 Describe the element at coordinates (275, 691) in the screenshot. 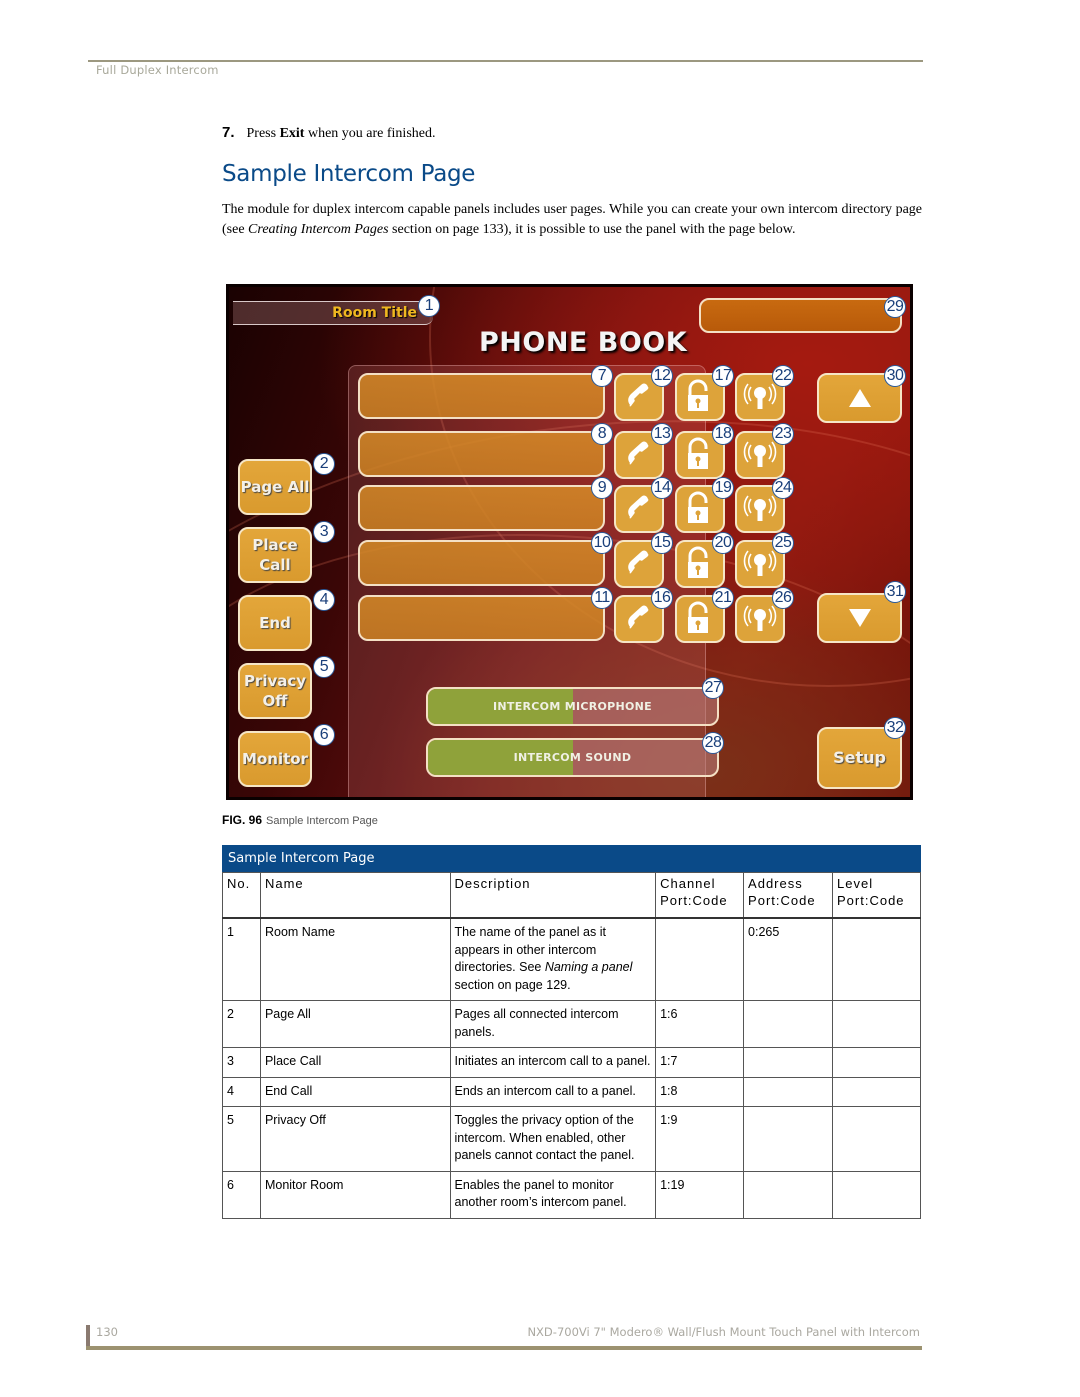

I see `privacy-off-button: Privacy Off` at that location.